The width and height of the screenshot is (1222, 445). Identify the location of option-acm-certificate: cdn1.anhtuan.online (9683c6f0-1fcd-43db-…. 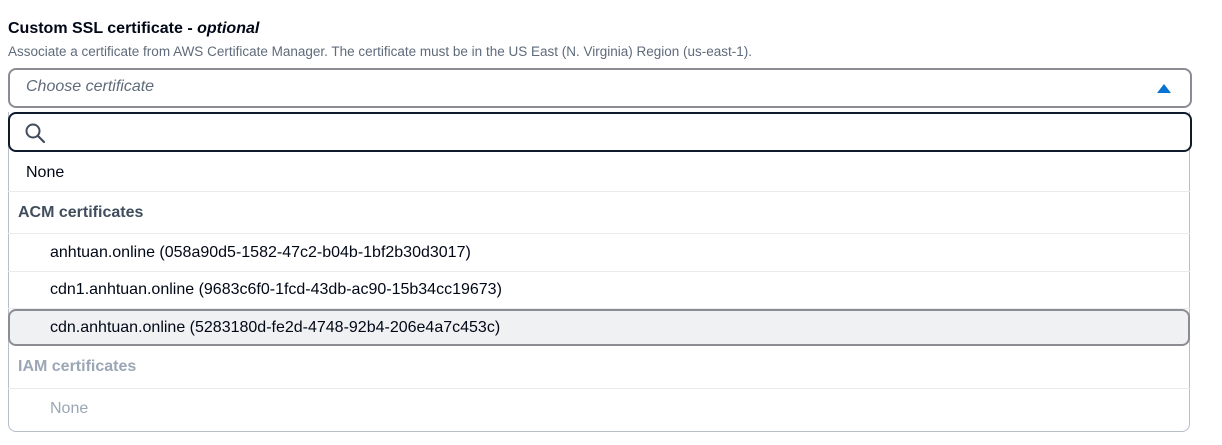
(599, 290).